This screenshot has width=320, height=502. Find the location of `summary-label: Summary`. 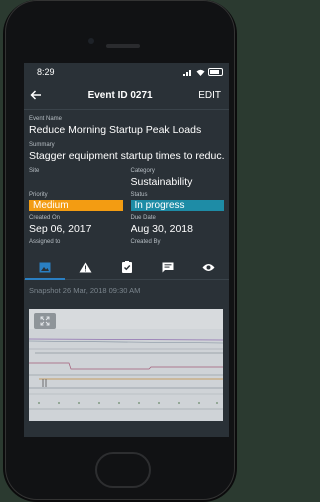

summary-label: Summary is located at coordinates (42, 145).